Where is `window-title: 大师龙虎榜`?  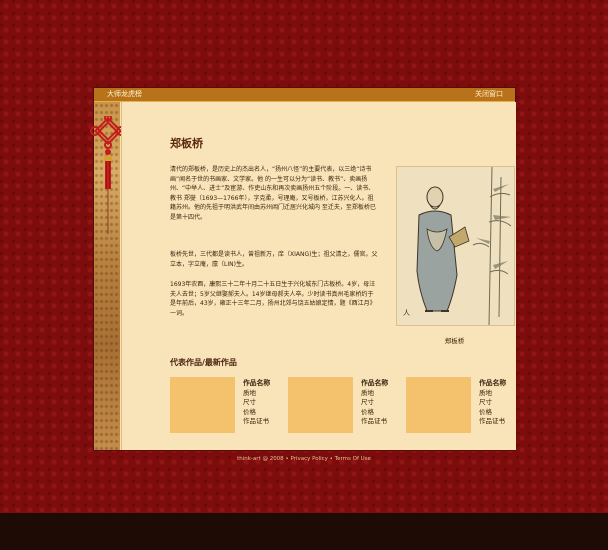 window-title: 大师龙虎榜 is located at coordinates (124, 94).